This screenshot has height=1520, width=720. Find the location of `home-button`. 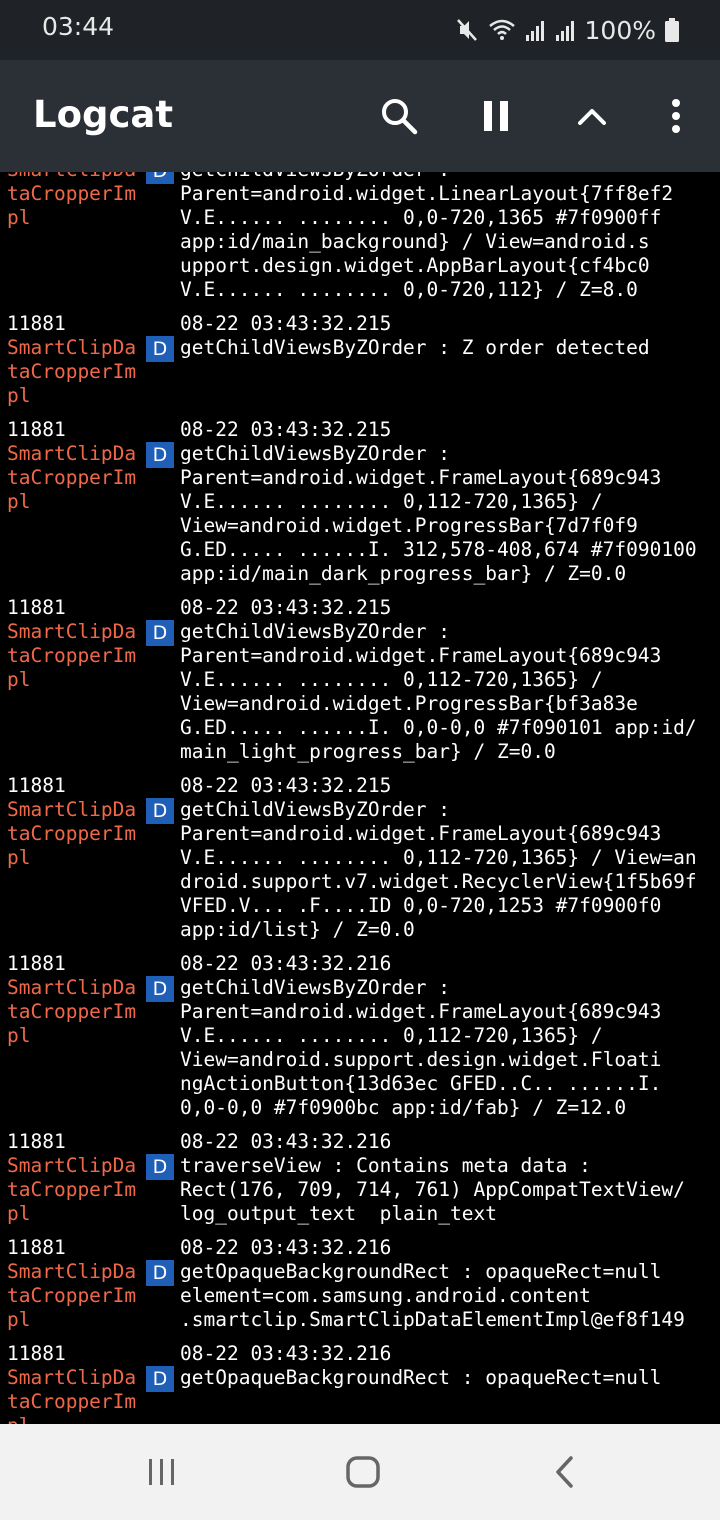

home-button is located at coordinates (363, 1472).